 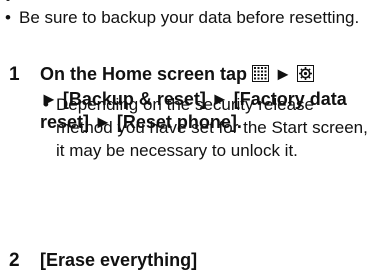 What do you see at coordinates (9, 1) in the screenshot?
I see `cut-off-line-fragment` at bounding box center [9, 1].